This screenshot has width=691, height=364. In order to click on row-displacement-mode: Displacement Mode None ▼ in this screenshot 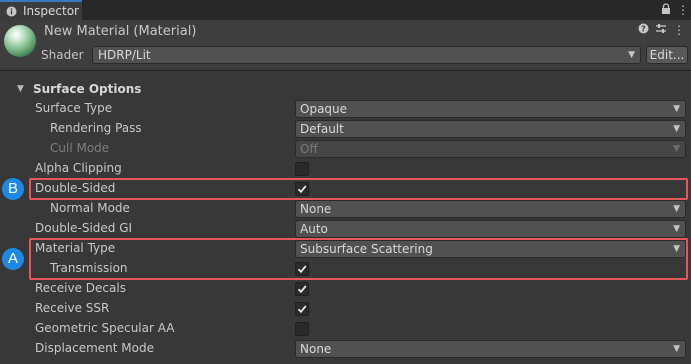, I will do `click(345, 349)`.